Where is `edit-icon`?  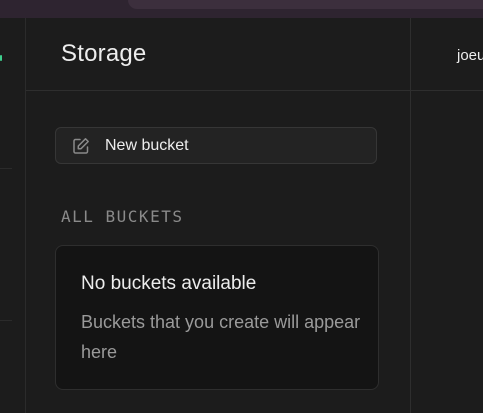 edit-icon is located at coordinates (81, 146).